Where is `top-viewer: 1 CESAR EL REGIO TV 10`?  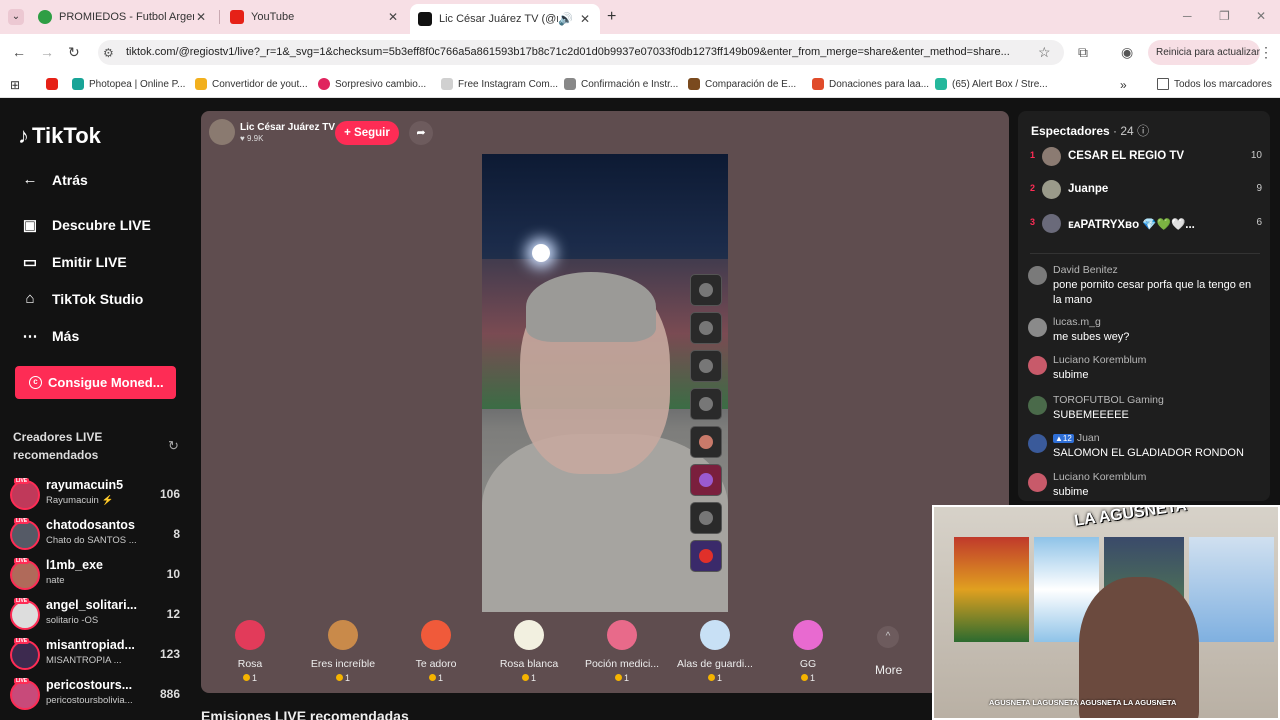
top-viewer: 1 CESAR EL REGIO TV 10 is located at coordinates (1146, 157).